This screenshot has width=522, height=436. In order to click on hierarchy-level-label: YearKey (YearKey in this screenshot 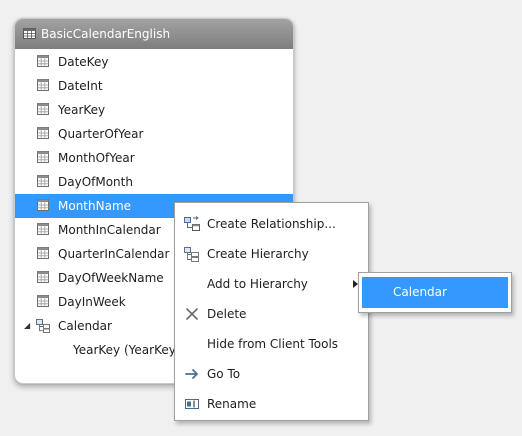, I will do `click(124, 350)`.